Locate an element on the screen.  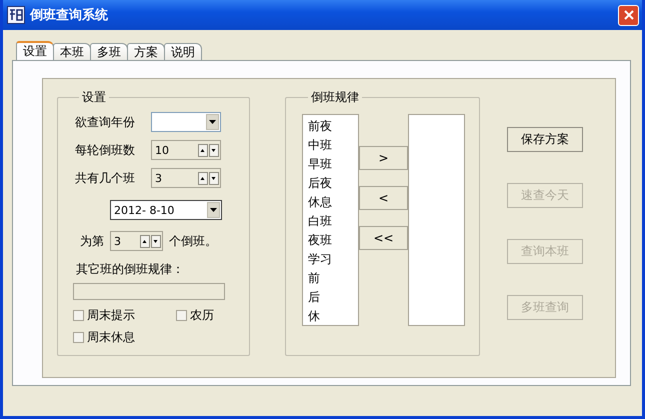
close-button is located at coordinates (628, 15).